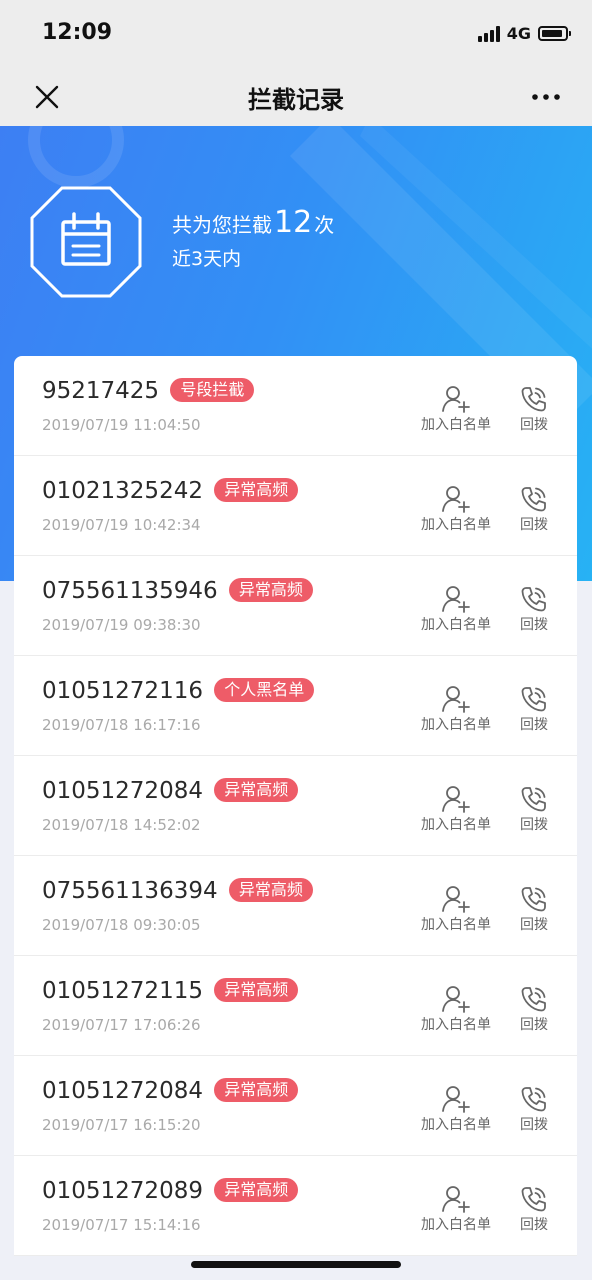 The width and height of the screenshot is (592, 1280). What do you see at coordinates (77, 32) in the screenshot?
I see `status-time: 12:09` at bounding box center [77, 32].